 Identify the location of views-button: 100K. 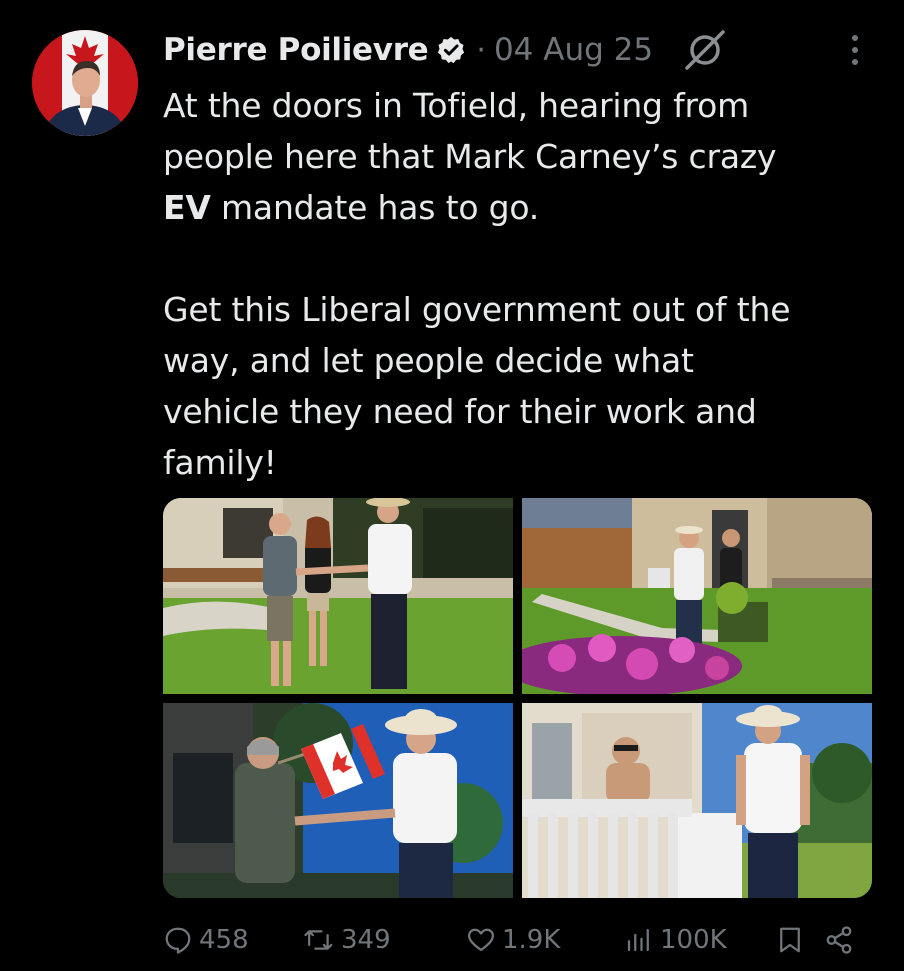
(700, 940).